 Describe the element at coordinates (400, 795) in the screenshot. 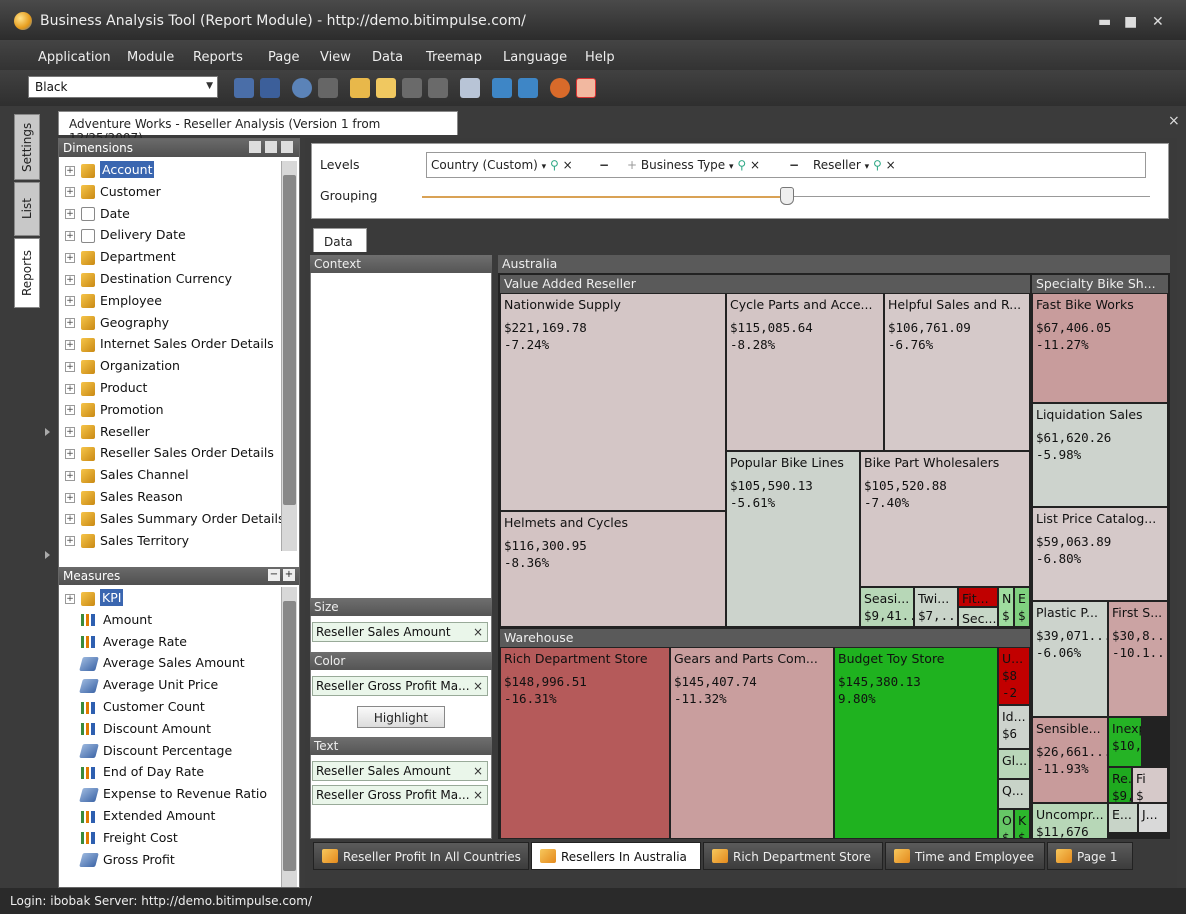

I see `text-field: Reseller Gross Profit Ma... ×` at that location.